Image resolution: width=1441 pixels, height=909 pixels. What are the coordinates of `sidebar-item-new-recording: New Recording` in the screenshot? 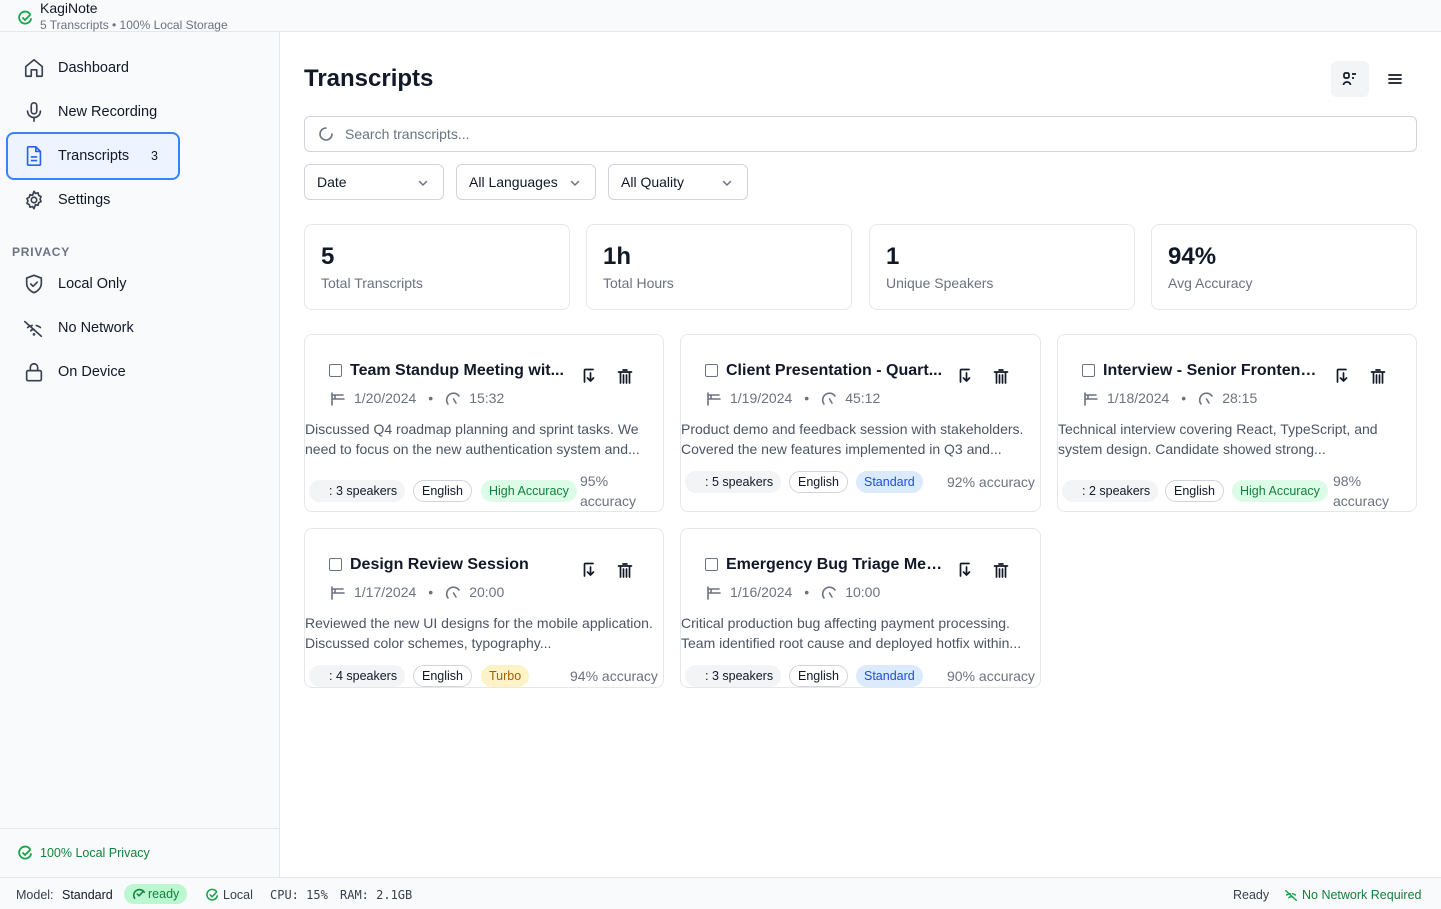 It's located at (93, 112).